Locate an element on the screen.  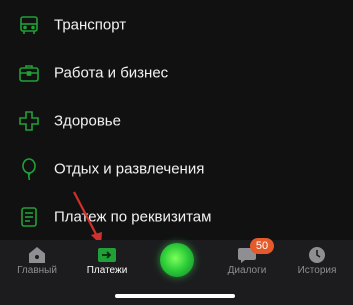
balloon-icon is located at coordinates (29, 169).